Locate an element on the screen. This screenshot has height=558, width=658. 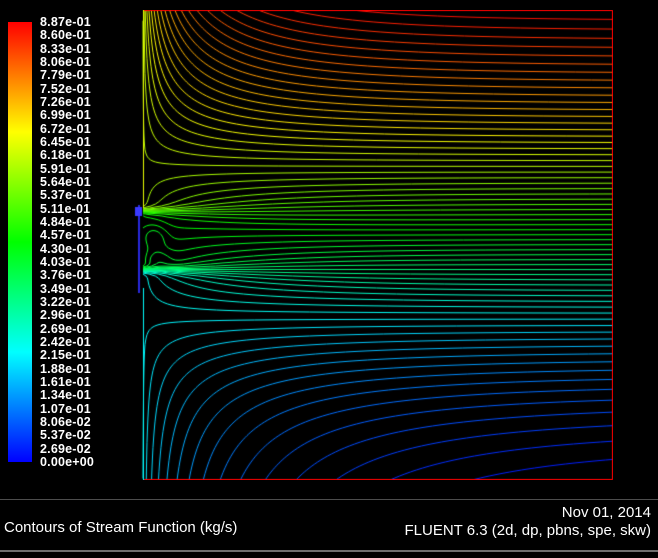
legend-tick-label: 6.45e-01 is located at coordinates (65, 142).